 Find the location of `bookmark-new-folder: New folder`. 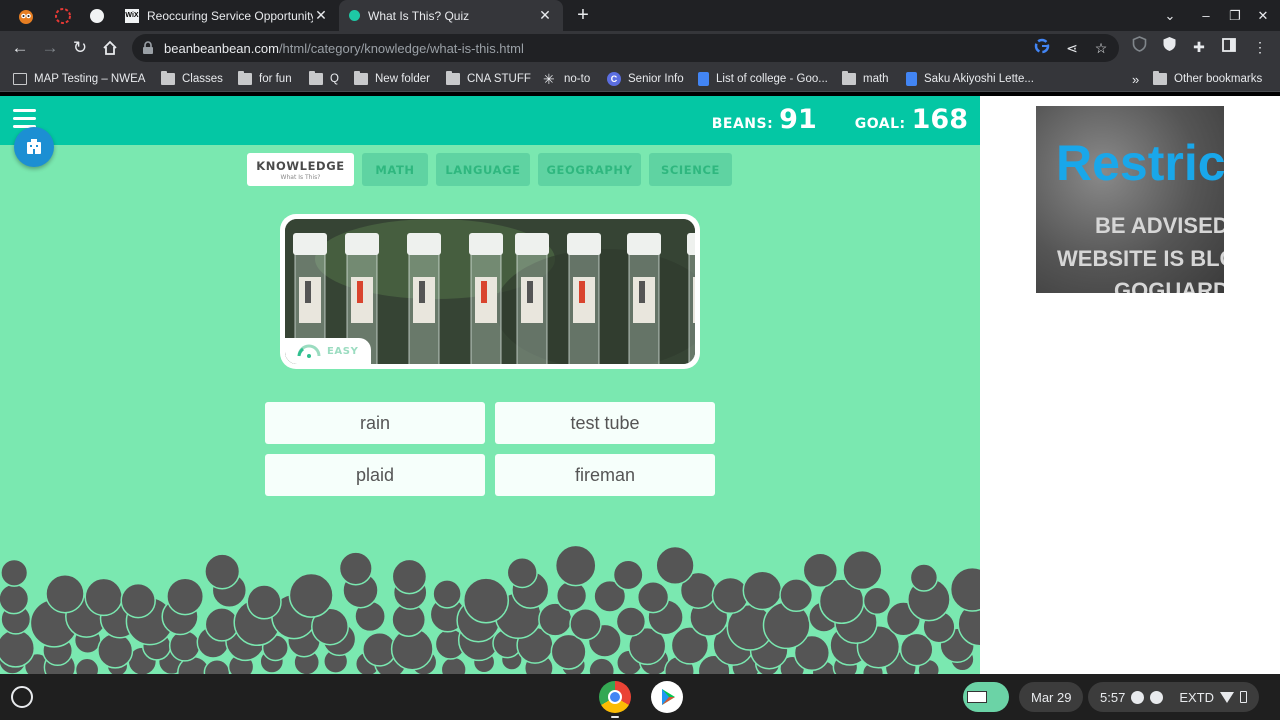

bookmark-new-folder: New folder is located at coordinates (392, 79).